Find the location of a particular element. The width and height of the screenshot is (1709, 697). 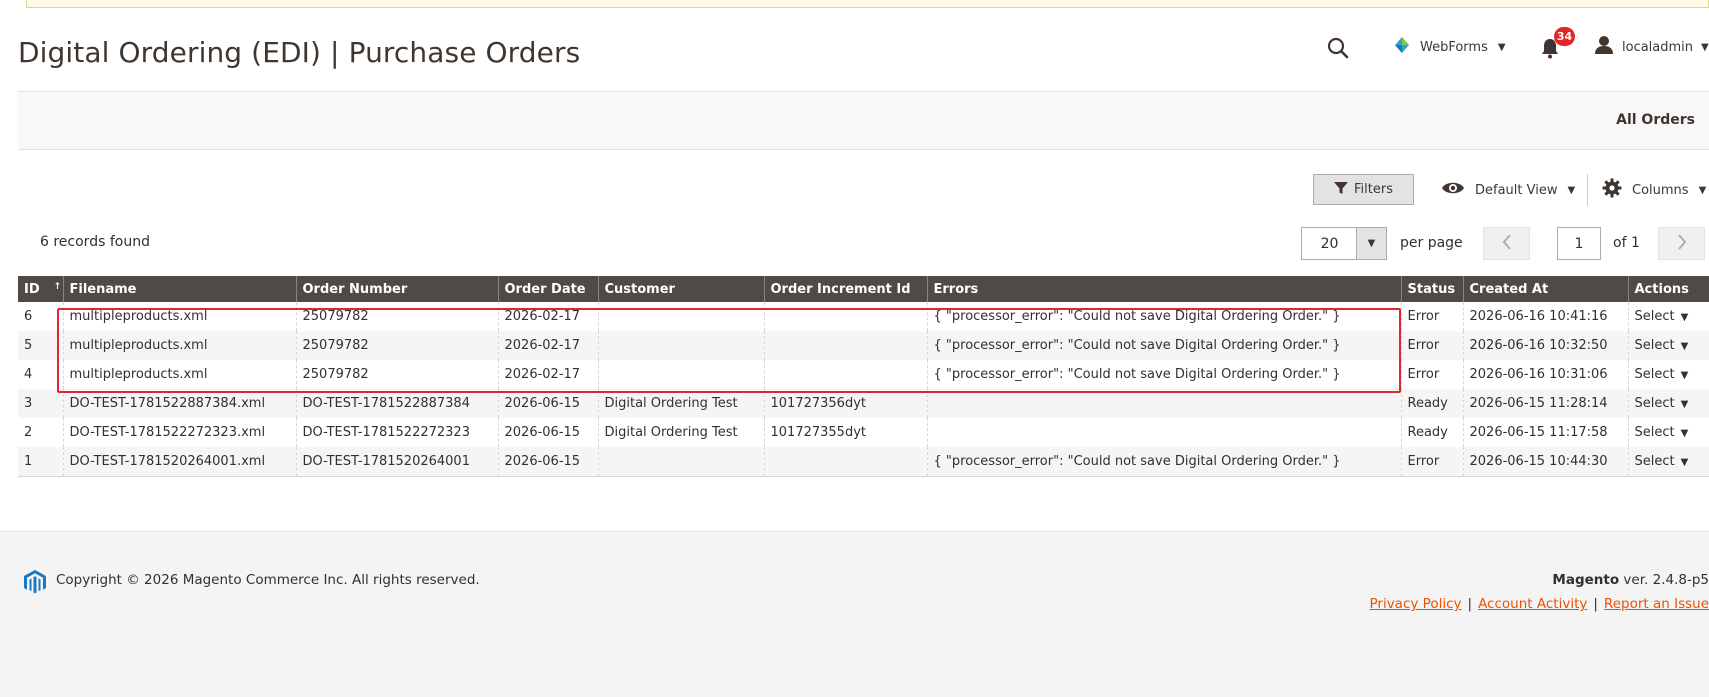

notification-count-badge: 34 is located at coordinates (1564, 36).